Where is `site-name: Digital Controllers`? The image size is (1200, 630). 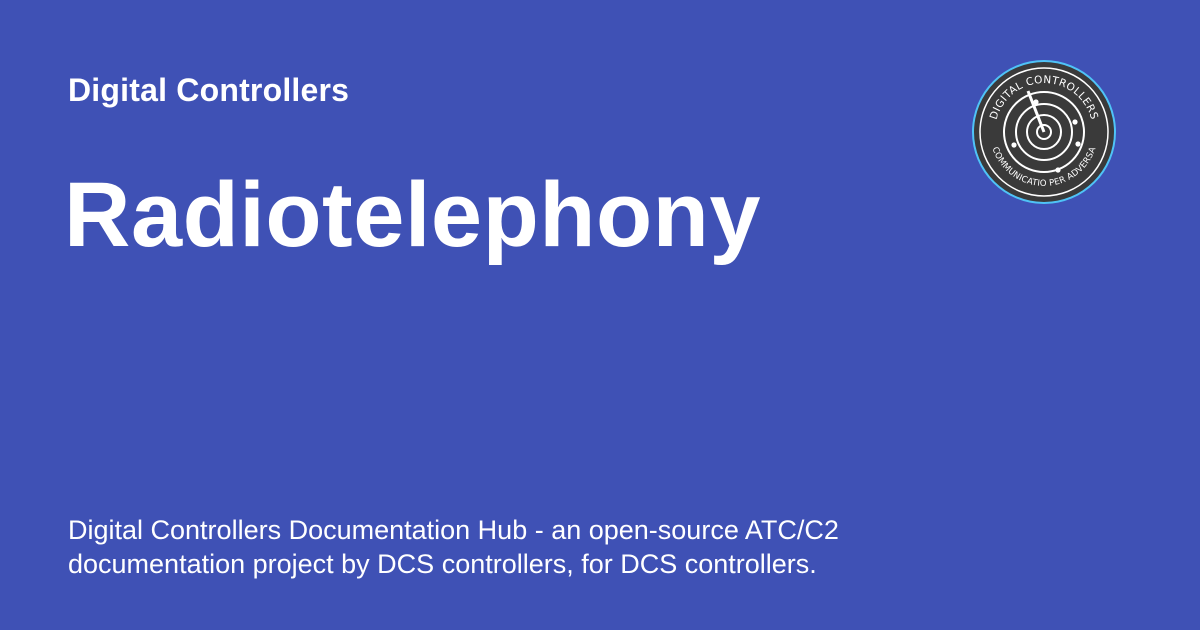
site-name: Digital Controllers is located at coordinates (209, 90).